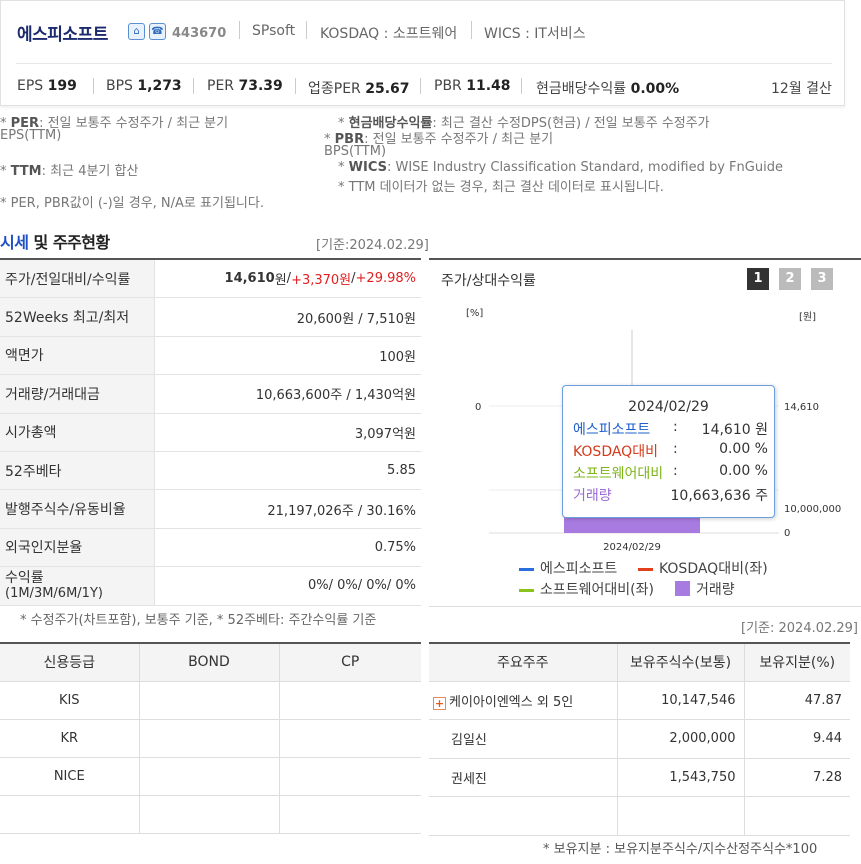 This screenshot has width=861, height=864. What do you see at coordinates (136, 31) in the screenshot?
I see `home-icon: ⌂` at bounding box center [136, 31].